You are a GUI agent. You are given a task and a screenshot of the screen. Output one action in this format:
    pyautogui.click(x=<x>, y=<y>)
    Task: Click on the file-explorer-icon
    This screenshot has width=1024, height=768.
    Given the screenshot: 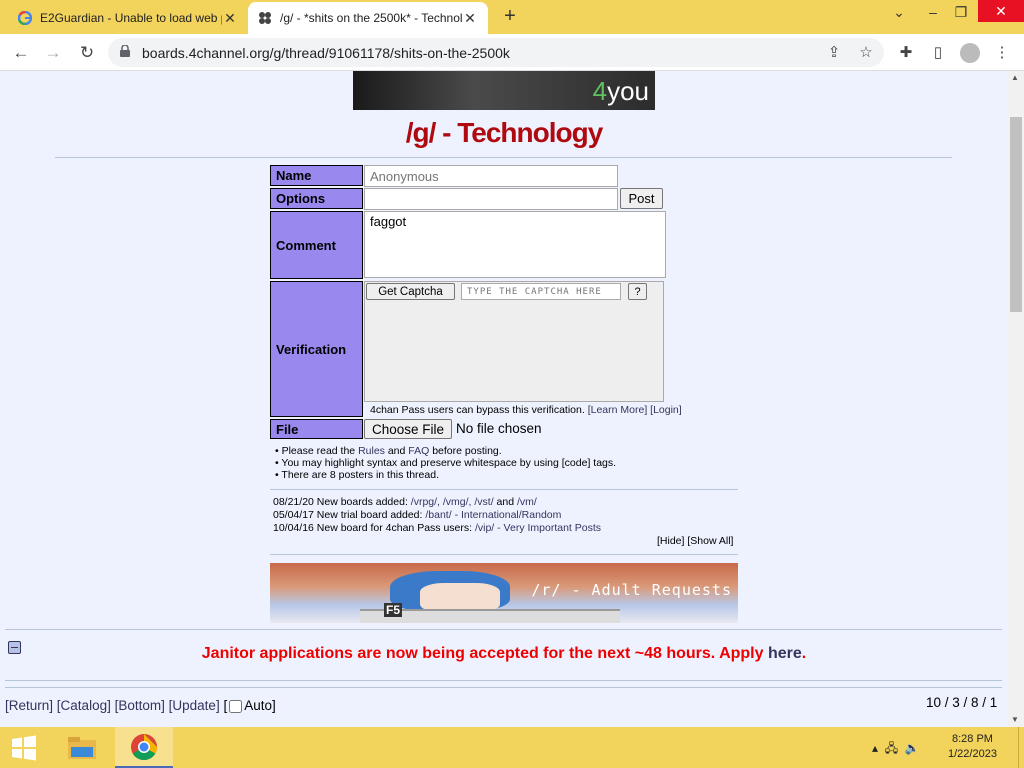 What is the action you would take?
    pyautogui.click(x=82, y=747)
    